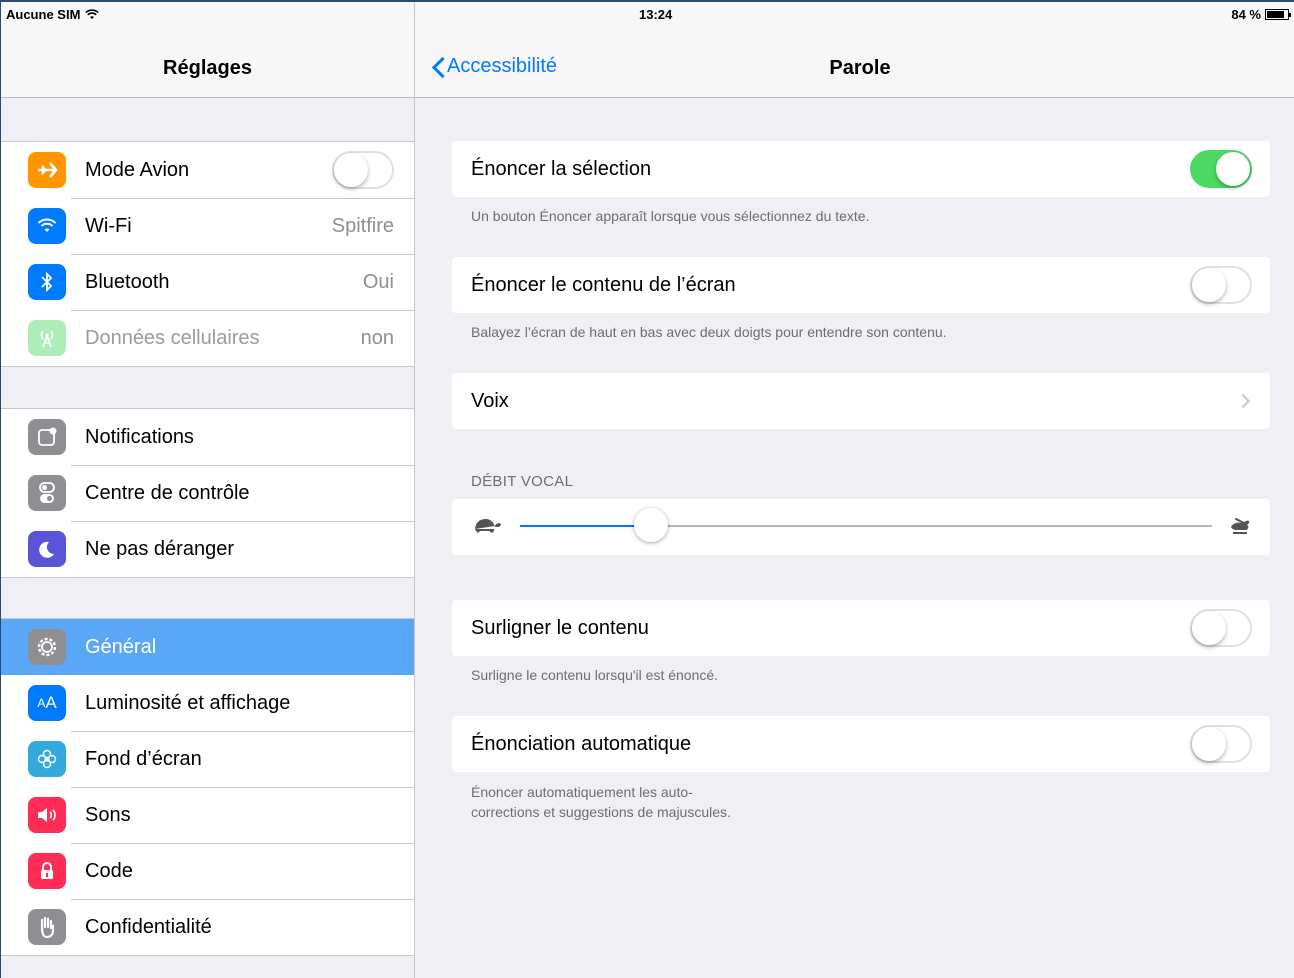 The width and height of the screenshot is (1294, 978). What do you see at coordinates (109, 870) in the screenshot?
I see `sidebar-item-label: Code` at bounding box center [109, 870].